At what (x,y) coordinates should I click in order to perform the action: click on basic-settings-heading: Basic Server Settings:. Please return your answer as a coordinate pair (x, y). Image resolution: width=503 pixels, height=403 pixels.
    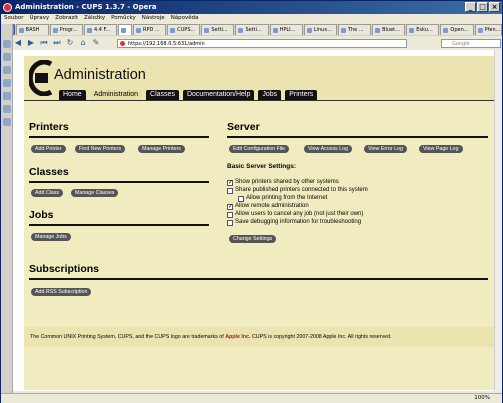
    Looking at the image, I should click on (262, 166).